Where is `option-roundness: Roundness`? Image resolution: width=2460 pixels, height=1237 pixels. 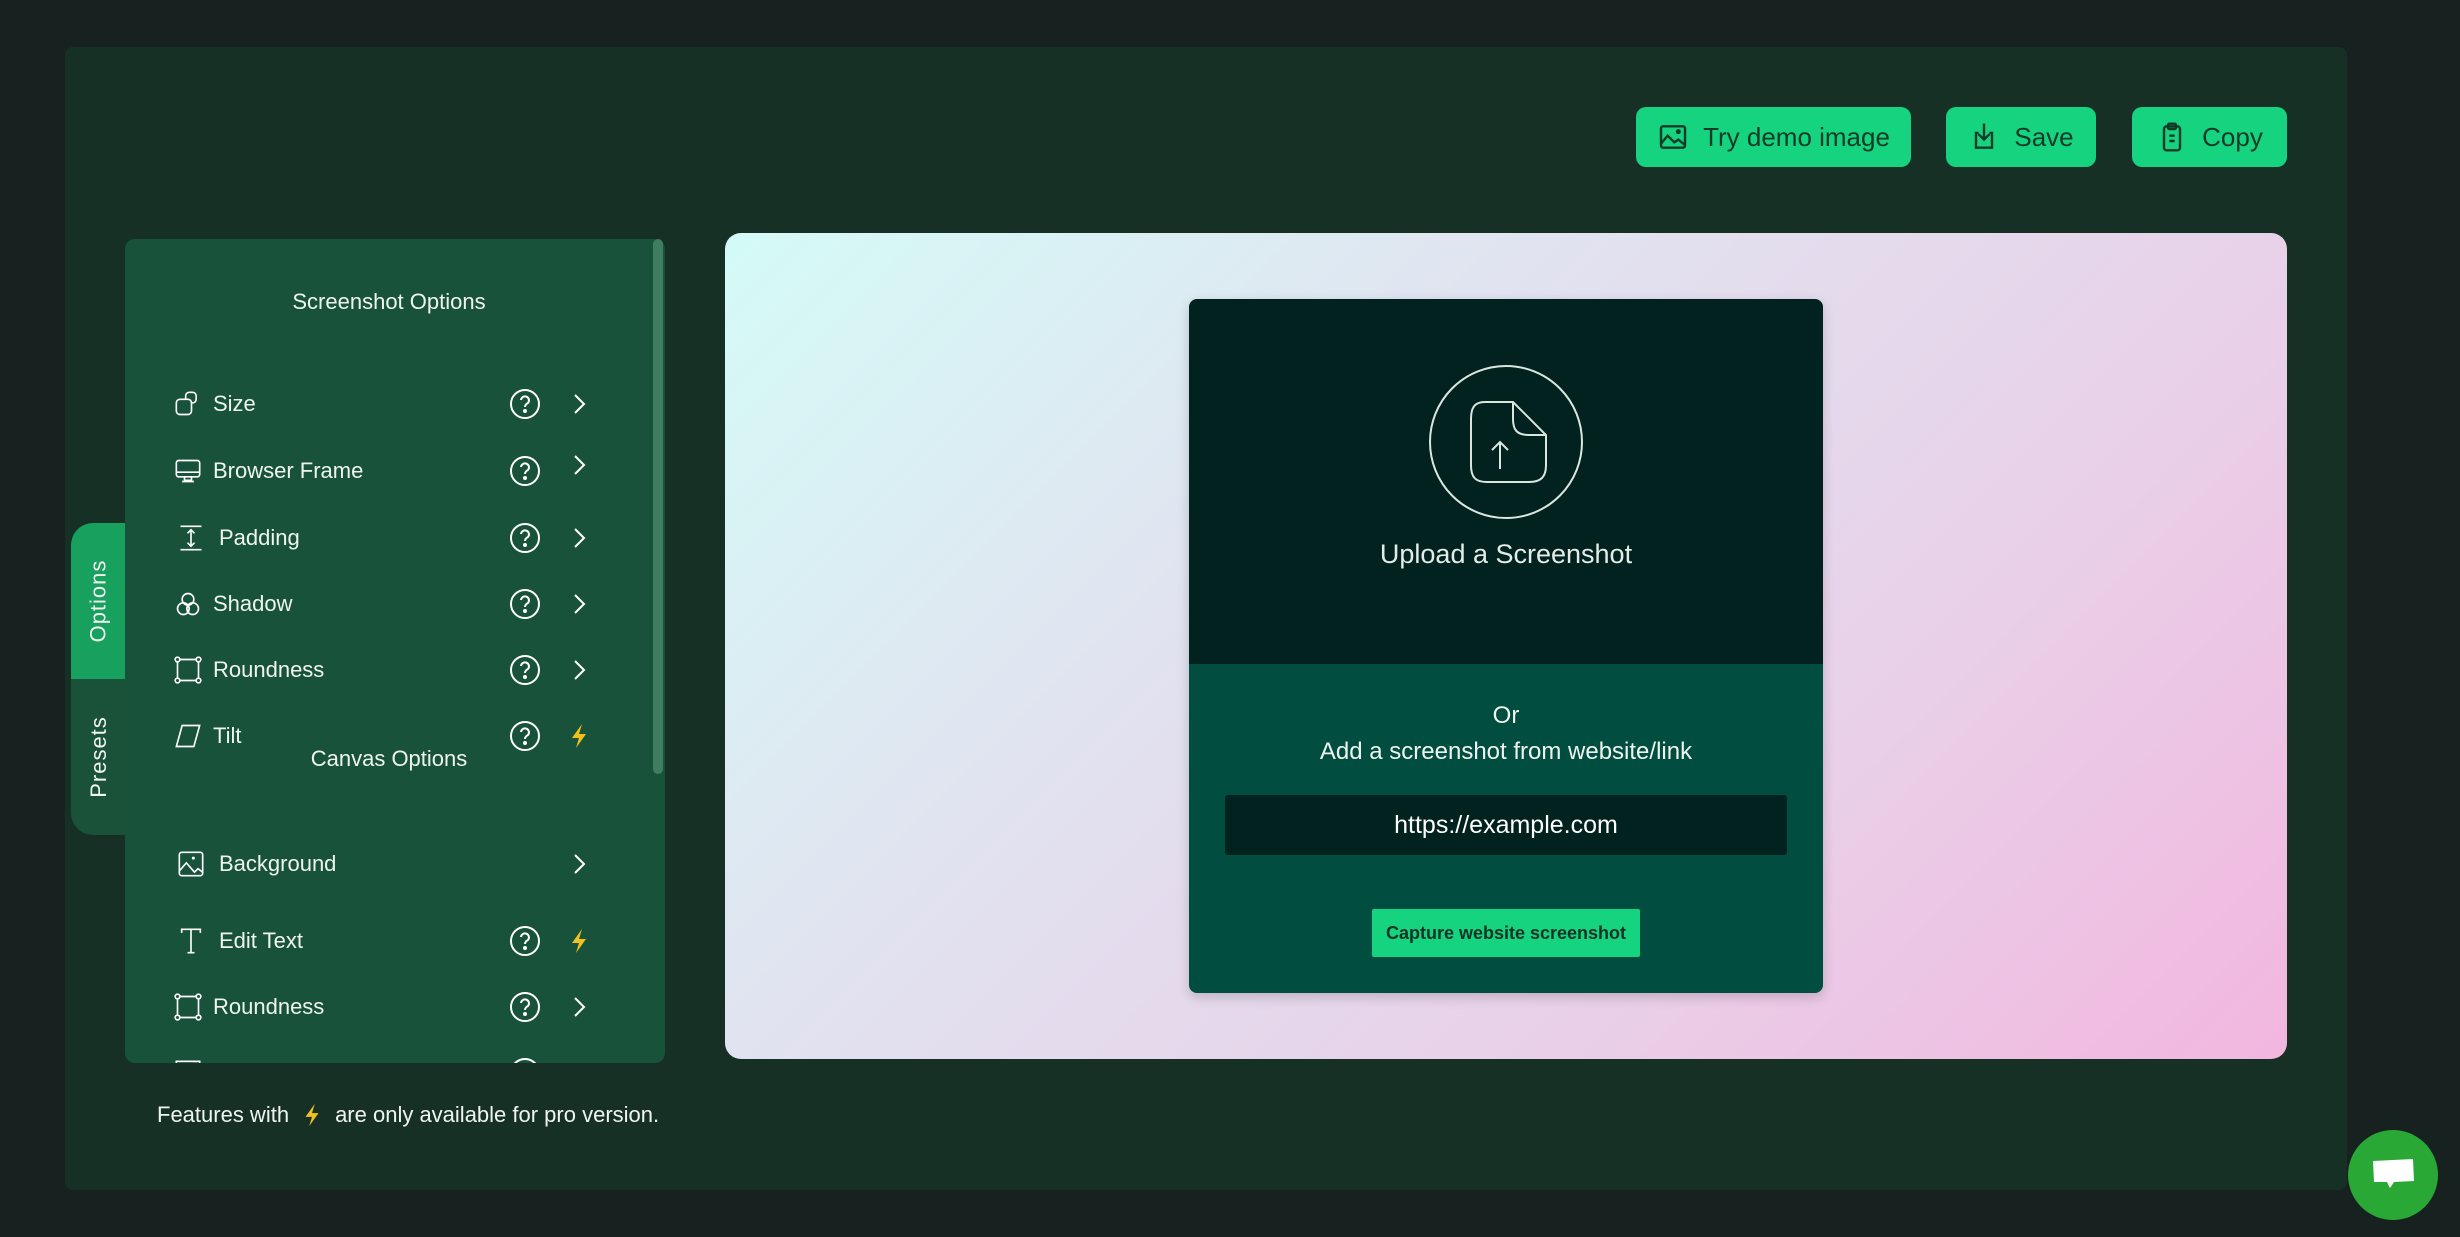 option-roundness: Roundness is located at coordinates (393, 670).